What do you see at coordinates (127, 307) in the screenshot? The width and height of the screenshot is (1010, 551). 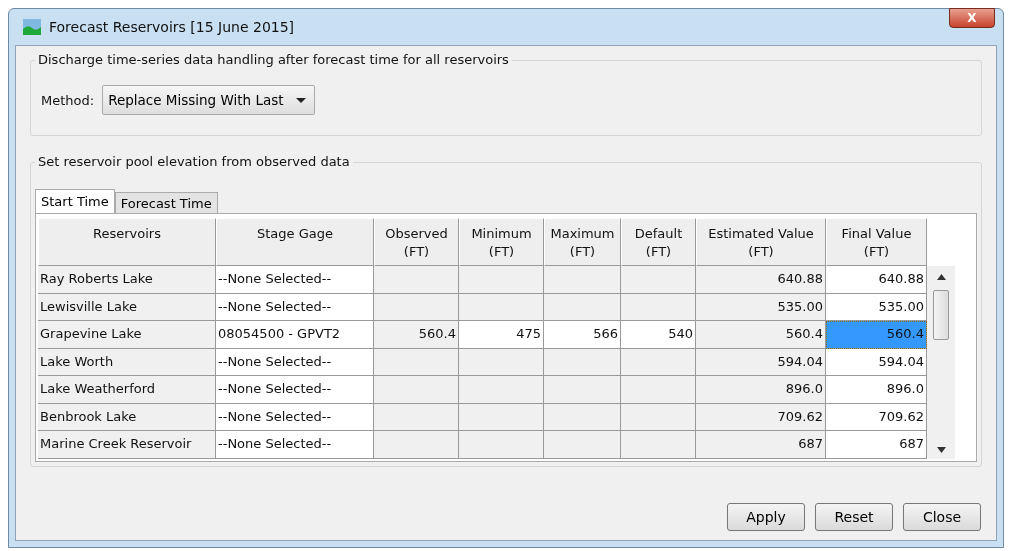 I see `table-cell: Lewisville Lake` at bounding box center [127, 307].